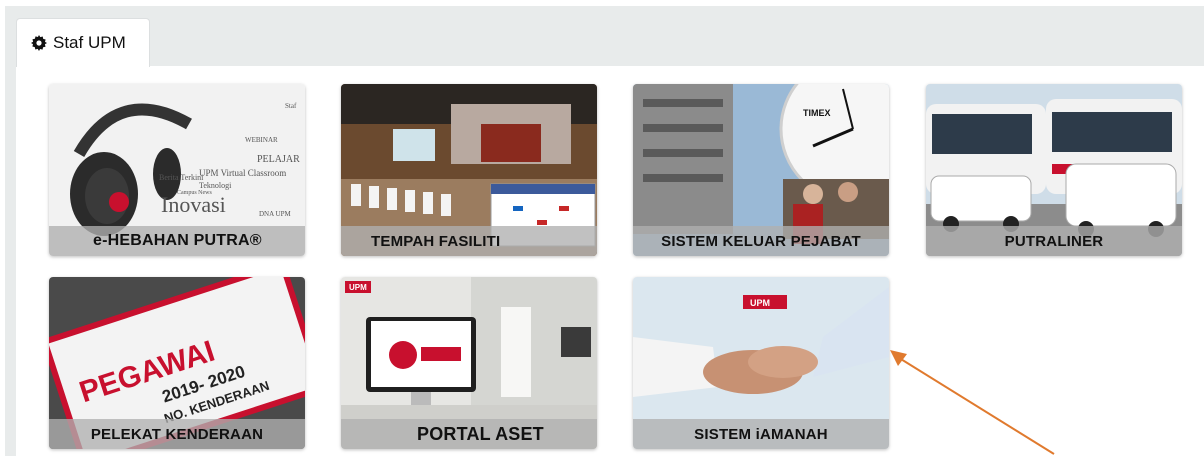  Describe the element at coordinates (469, 241) in the screenshot. I see `tile-label: TEMPAH FASILITI` at that location.